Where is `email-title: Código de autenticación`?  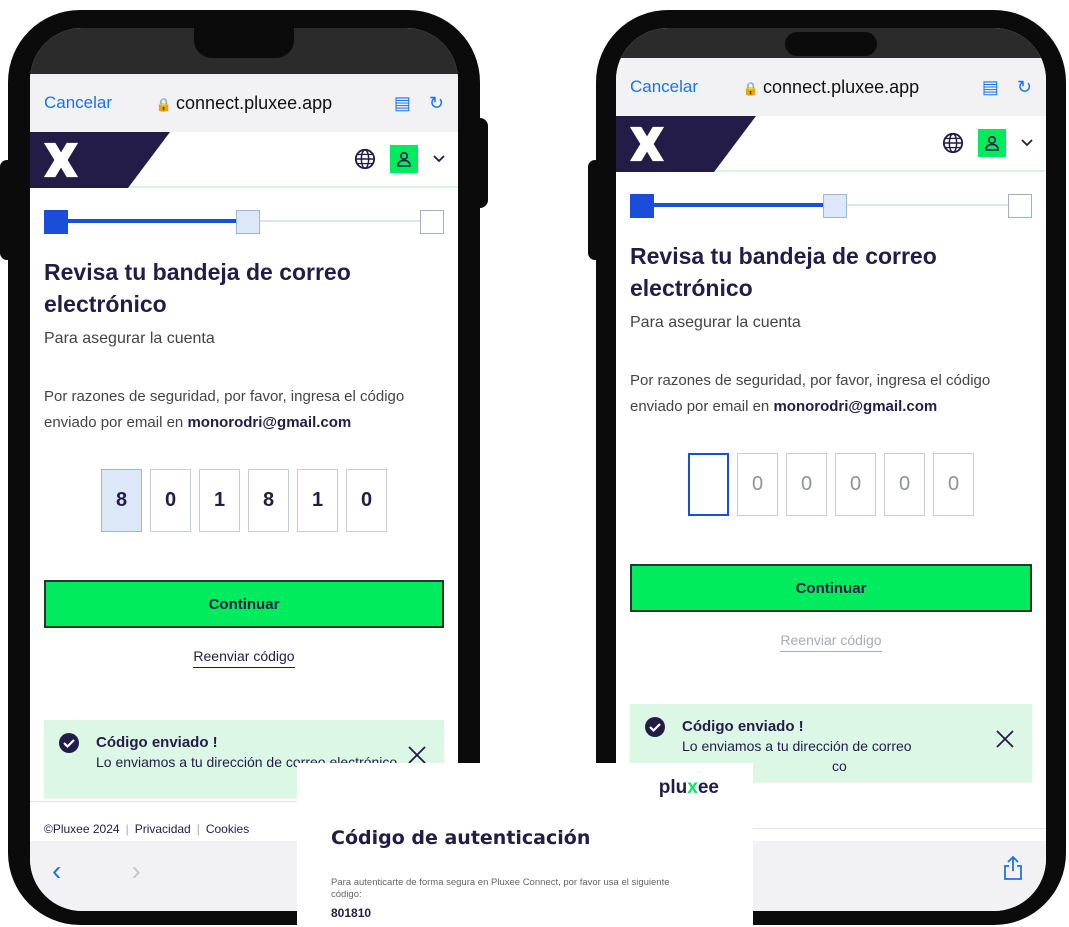
email-title: Código de autenticación is located at coordinates (461, 838).